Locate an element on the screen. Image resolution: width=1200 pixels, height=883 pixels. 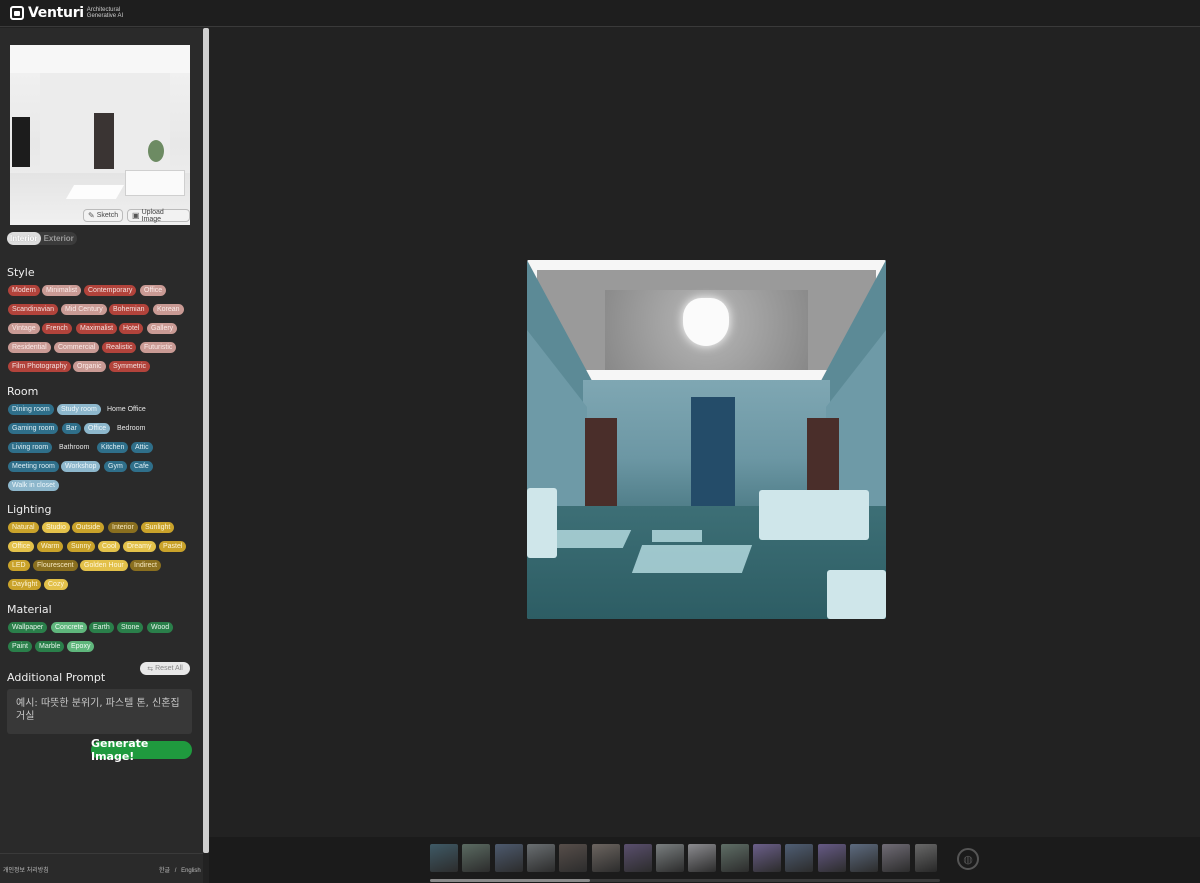
room-tag: Attic is located at coordinates (142, 447).